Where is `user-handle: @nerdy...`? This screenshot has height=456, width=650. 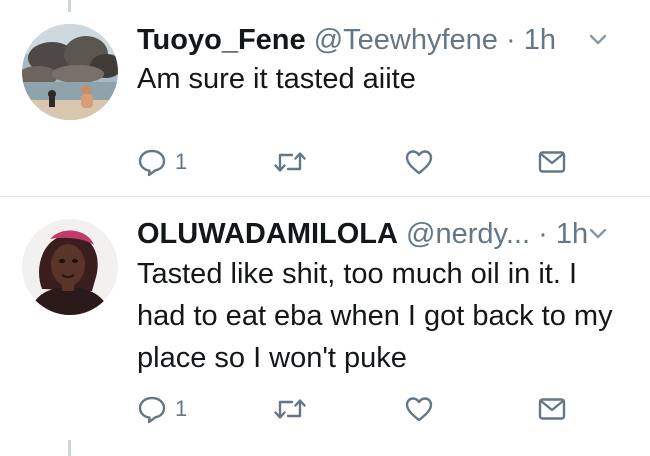 user-handle: @nerdy... is located at coordinates (468, 234).